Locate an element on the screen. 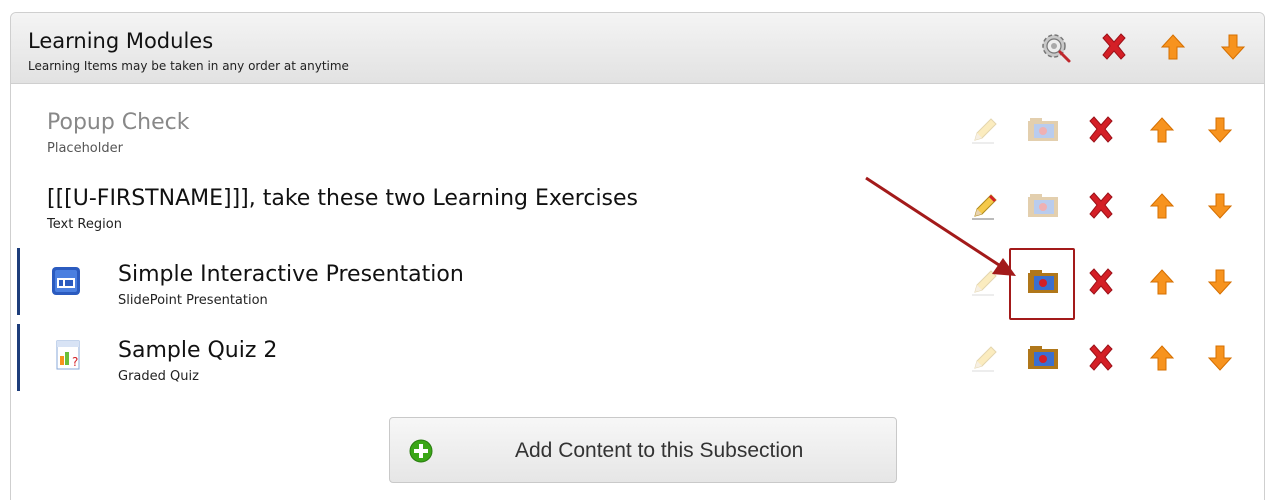 The height and width of the screenshot is (500, 1265). item-type-quiz: Graded Quiz is located at coordinates (158, 376).